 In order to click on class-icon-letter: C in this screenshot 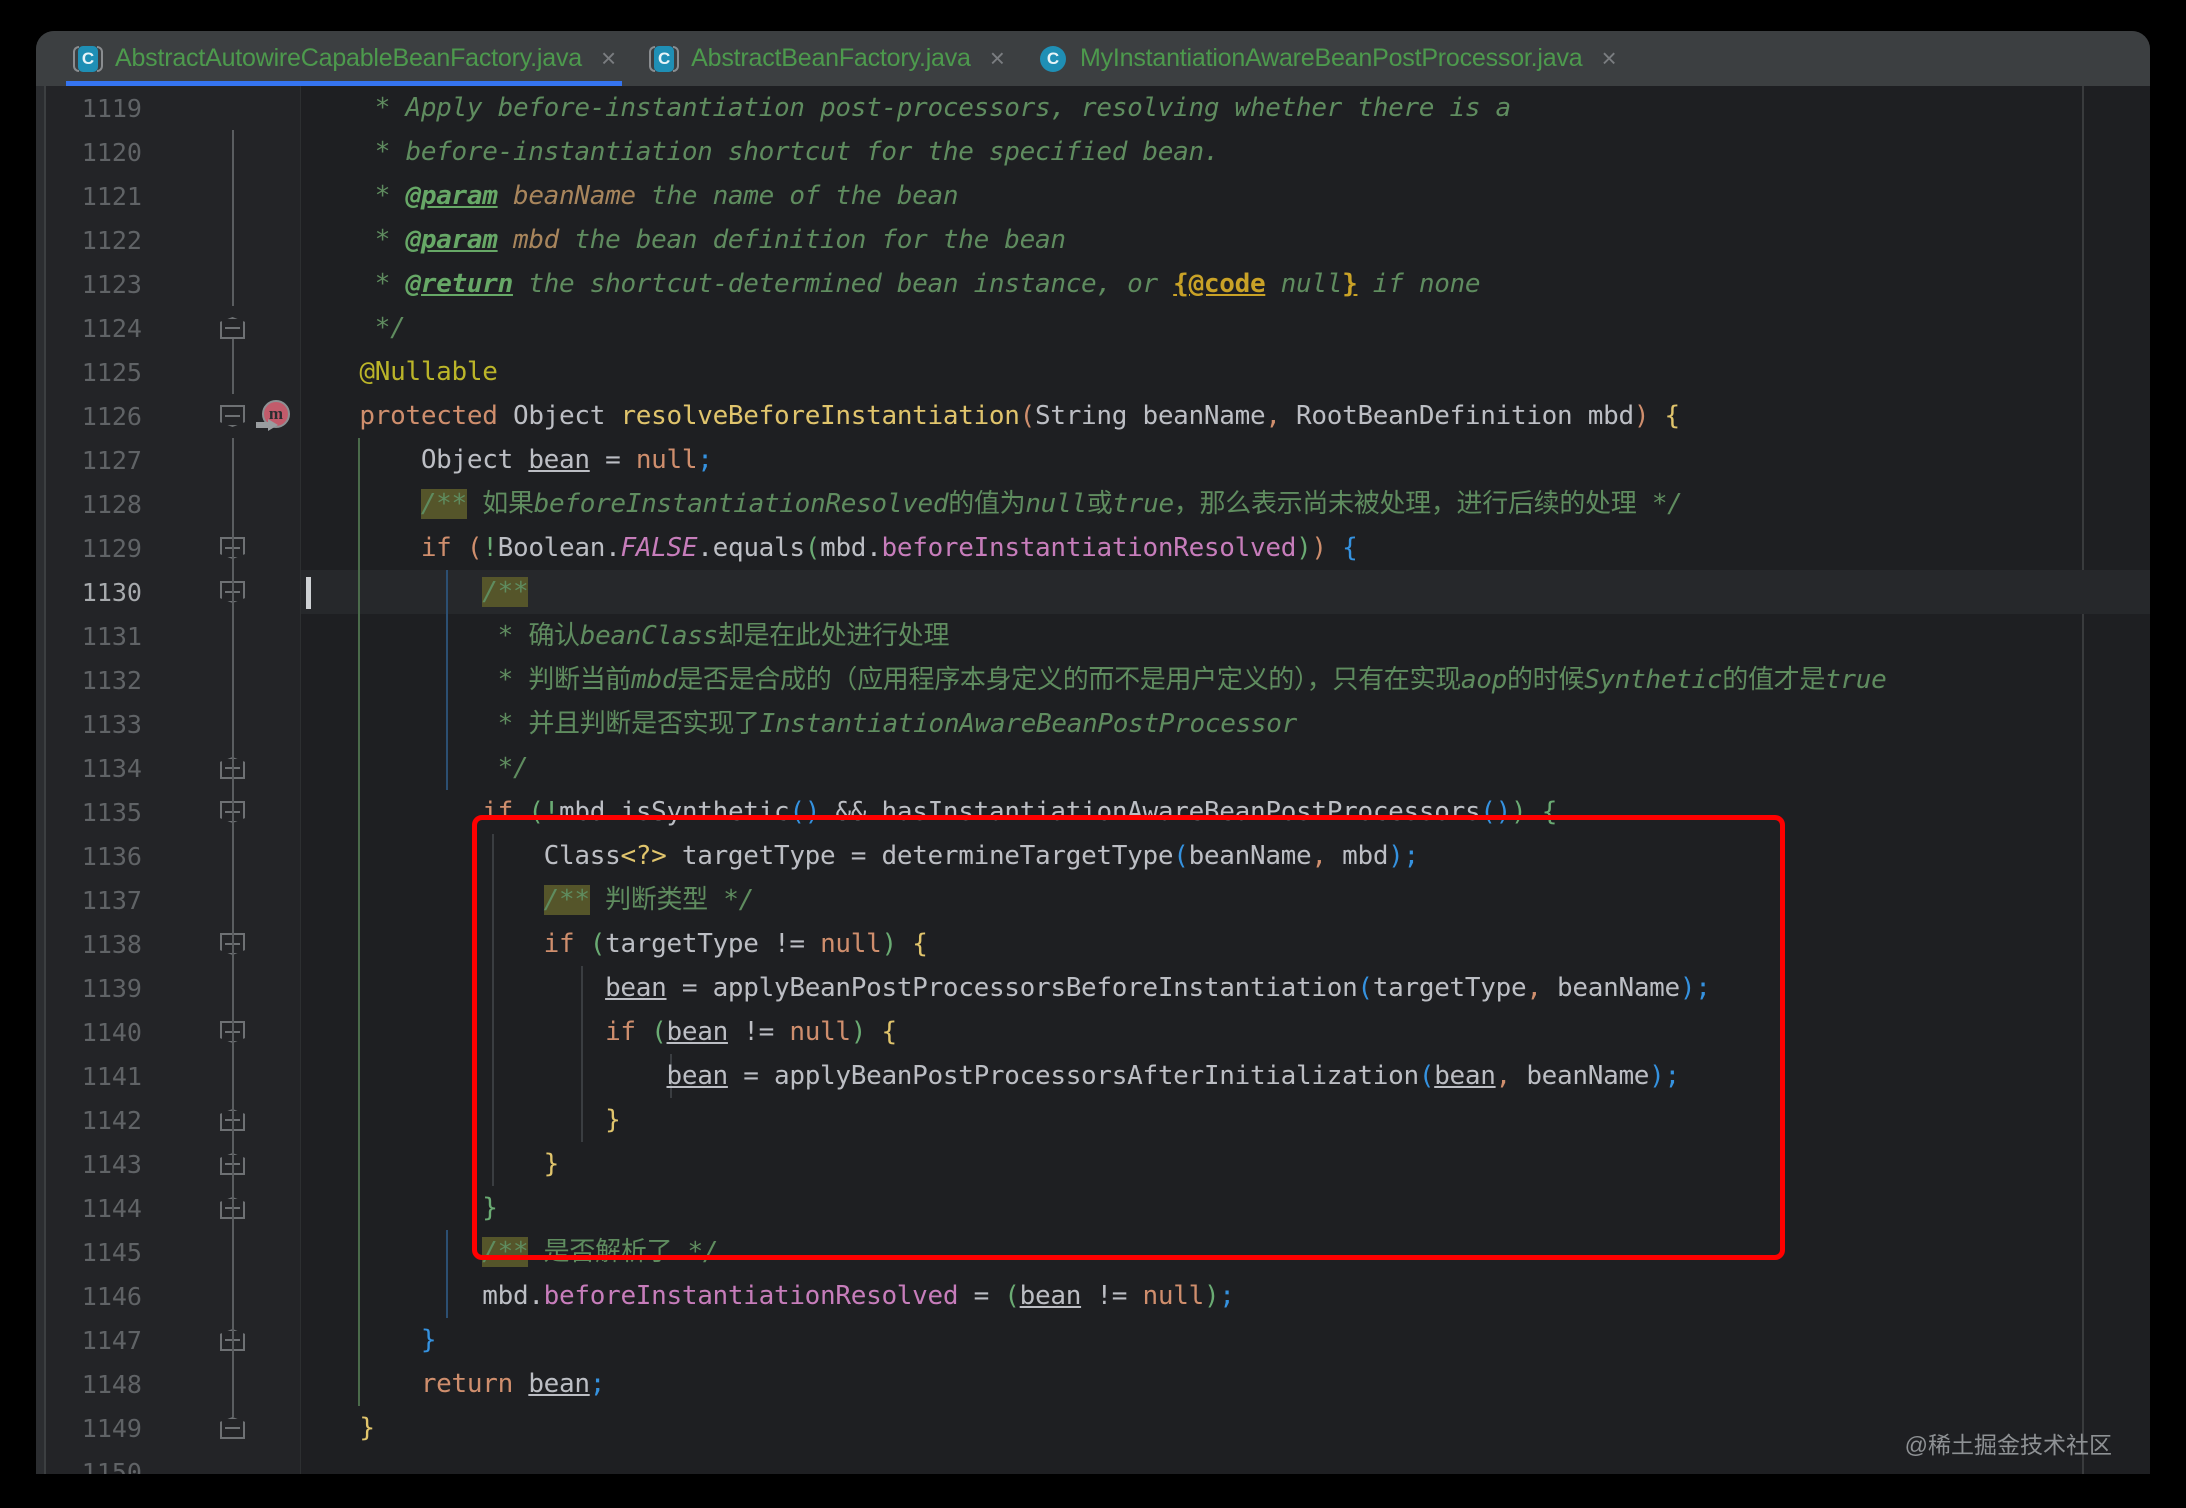, I will do `click(664, 58)`.